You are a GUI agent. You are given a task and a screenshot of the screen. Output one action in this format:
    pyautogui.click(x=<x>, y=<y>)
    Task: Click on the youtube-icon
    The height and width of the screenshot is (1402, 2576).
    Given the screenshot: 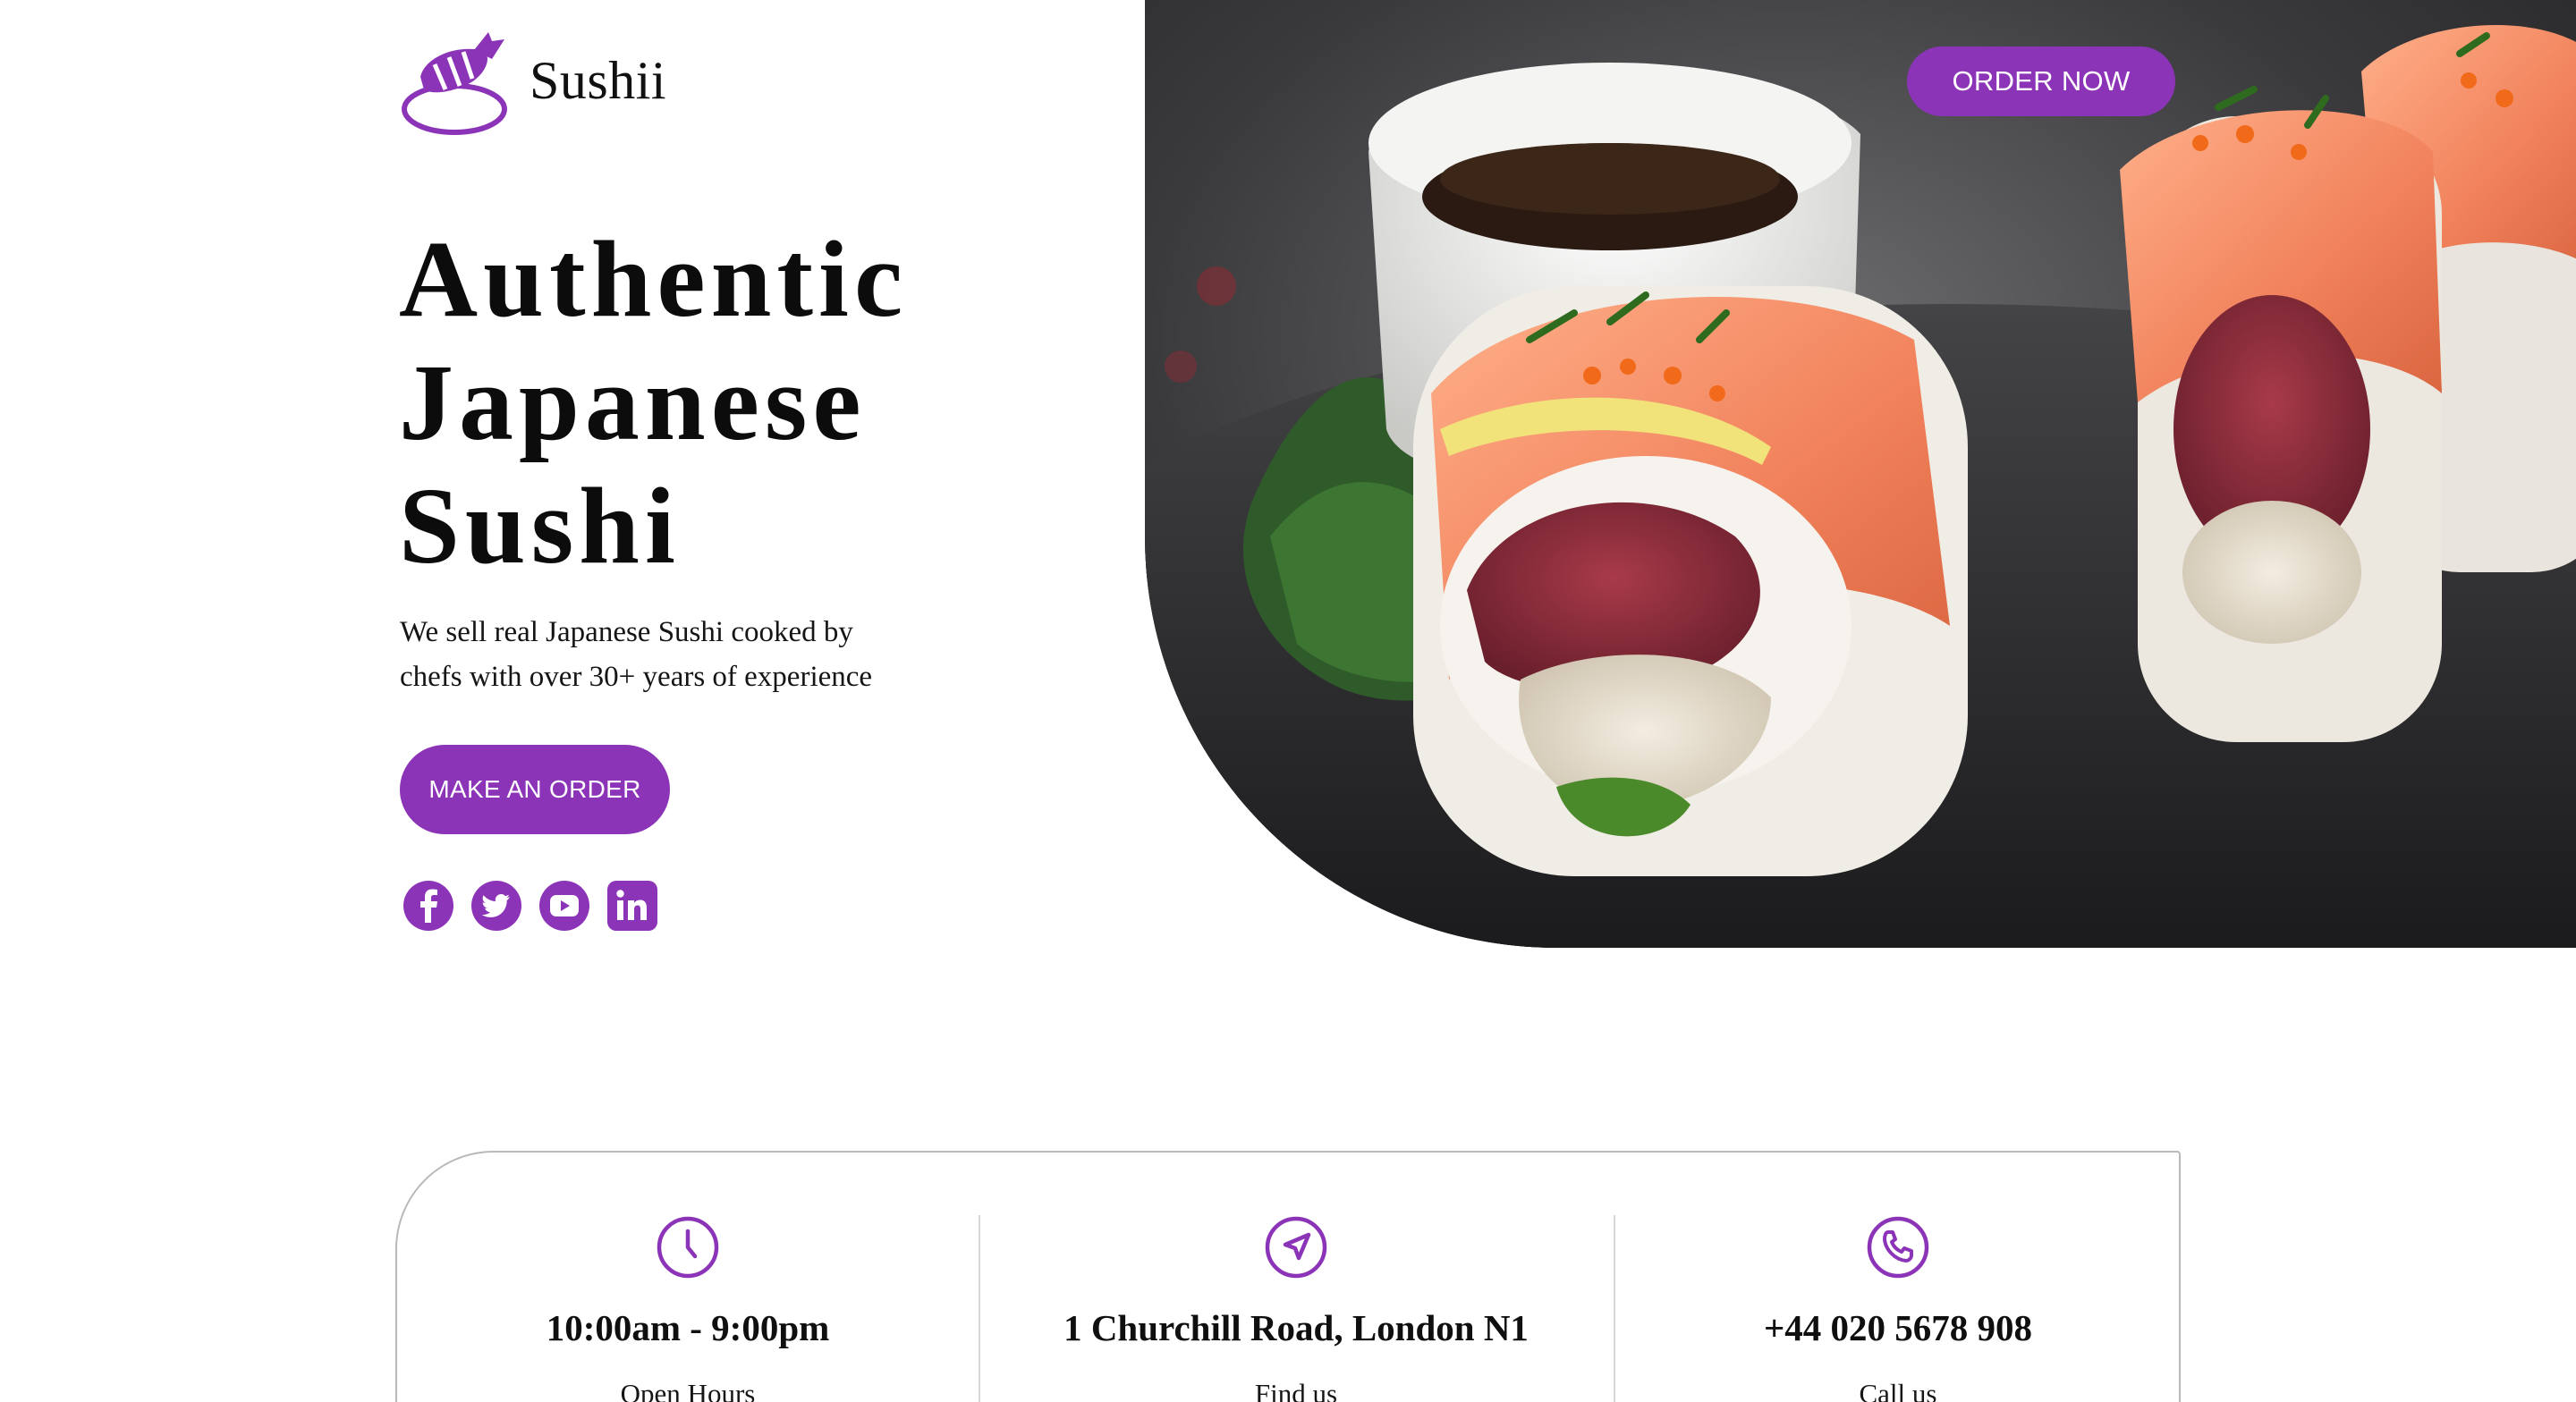 What is the action you would take?
    pyautogui.click(x=564, y=906)
    